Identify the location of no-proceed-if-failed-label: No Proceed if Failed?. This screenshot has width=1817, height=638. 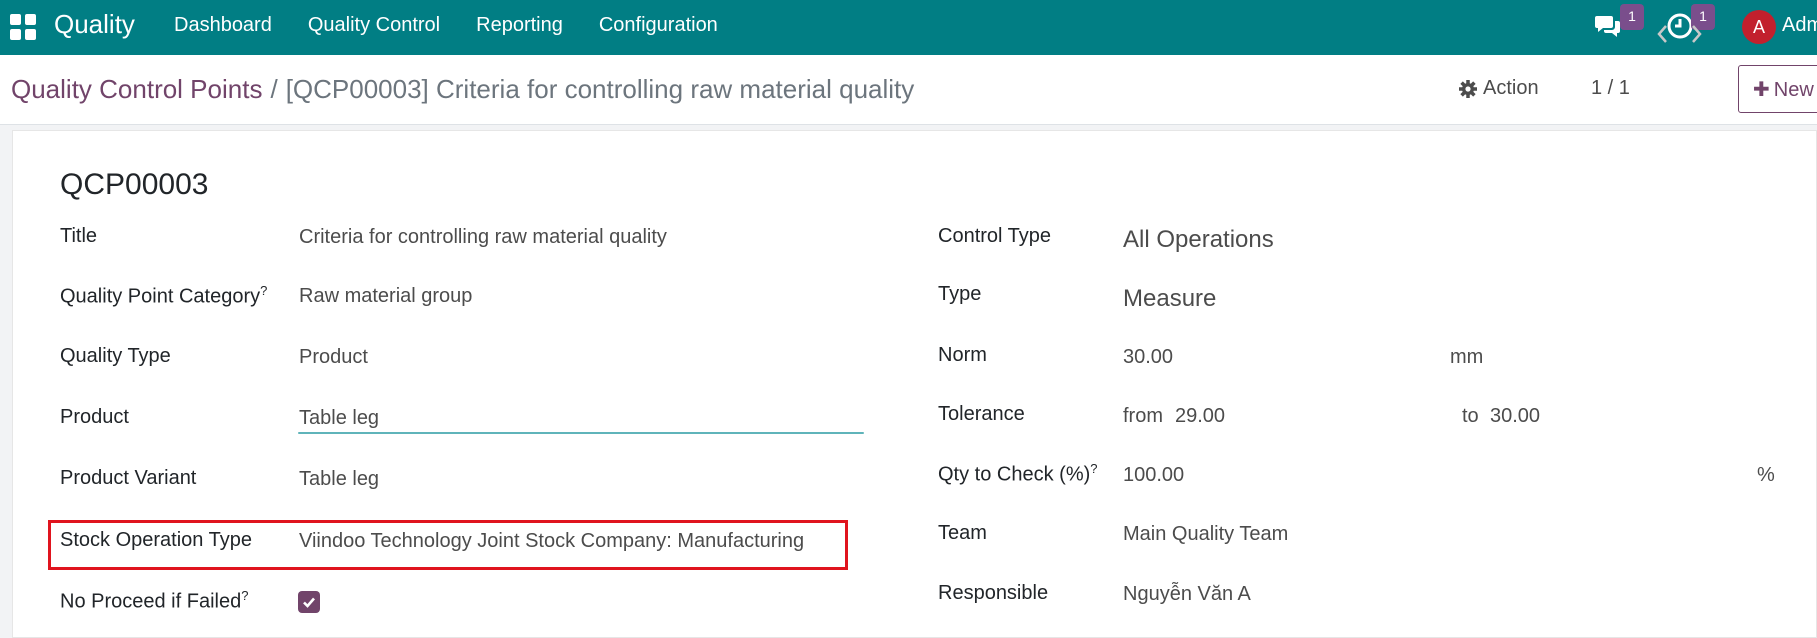
(154, 600).